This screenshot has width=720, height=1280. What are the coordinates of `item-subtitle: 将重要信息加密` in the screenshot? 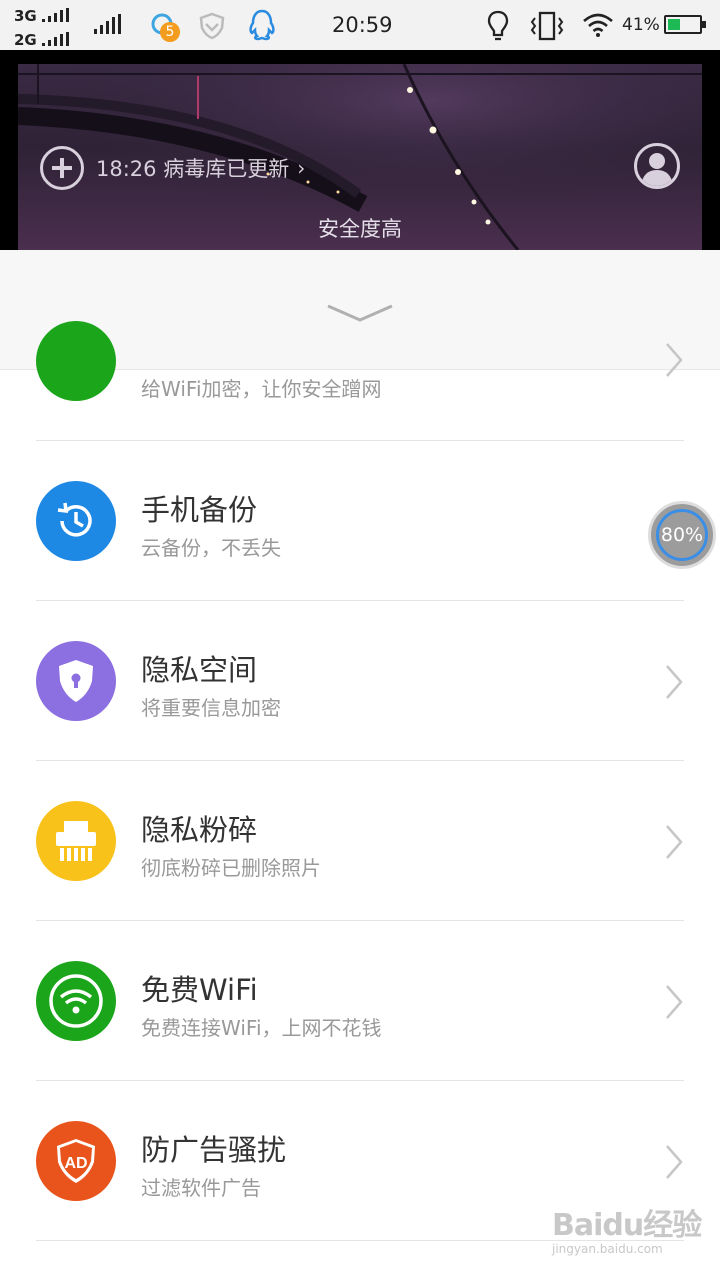 It's located at (211, 708).